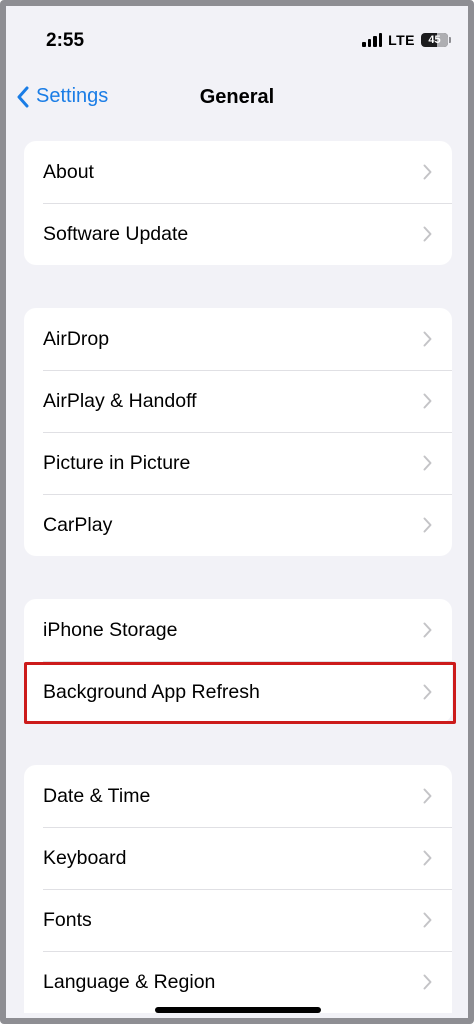 This screenshot has width=474, height=1024. What do you see at coordinates (237, 41) in the screenshot?
I see `status-bar: 2:55 LTE 45` at bounding box center [237, 41].